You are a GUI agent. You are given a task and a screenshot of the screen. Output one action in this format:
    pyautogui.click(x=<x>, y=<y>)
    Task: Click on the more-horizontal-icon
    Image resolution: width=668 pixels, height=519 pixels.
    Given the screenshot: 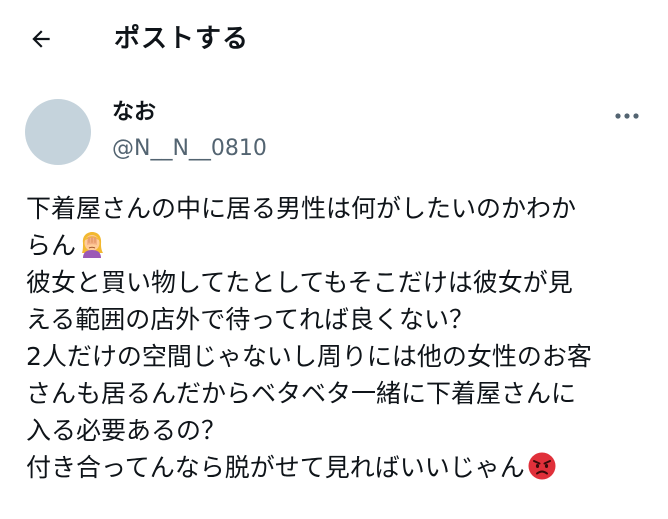 What is the action you would take?
    pyautogui.click(x=627, y=116)
    